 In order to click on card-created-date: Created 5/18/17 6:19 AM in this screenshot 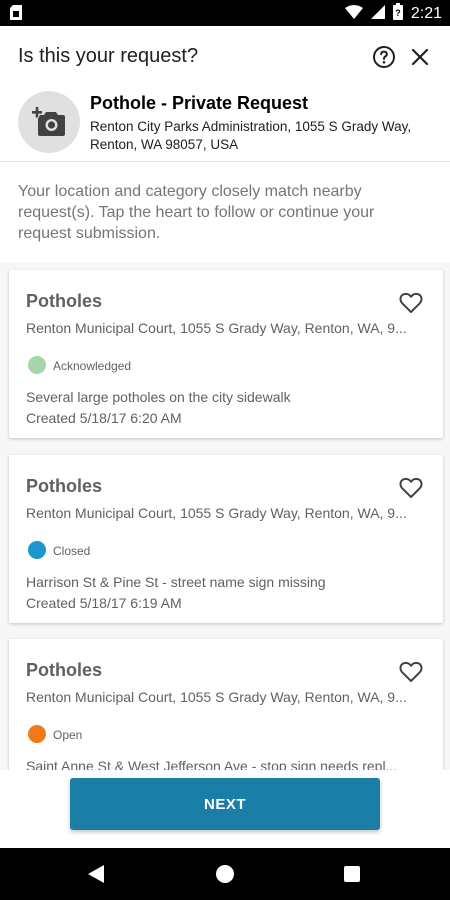, I will do `click(104, 603)`.